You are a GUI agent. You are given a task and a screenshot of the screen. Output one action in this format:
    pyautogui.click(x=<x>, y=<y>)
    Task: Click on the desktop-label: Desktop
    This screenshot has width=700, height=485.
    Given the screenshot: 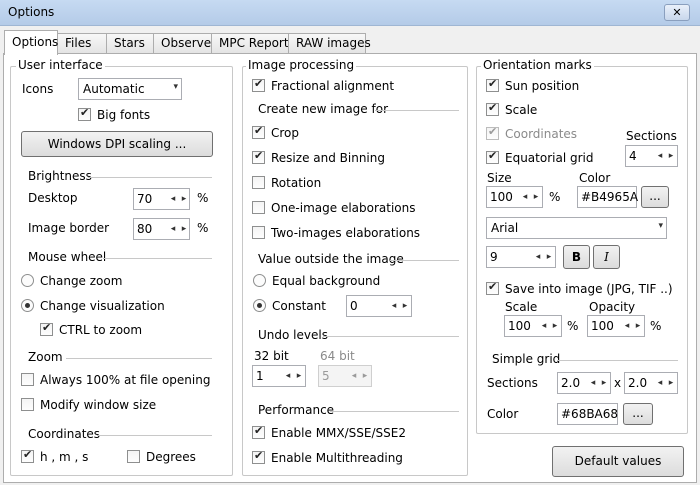 What is the action you would take?
    pyautogui.click(x=53, y=198)
    